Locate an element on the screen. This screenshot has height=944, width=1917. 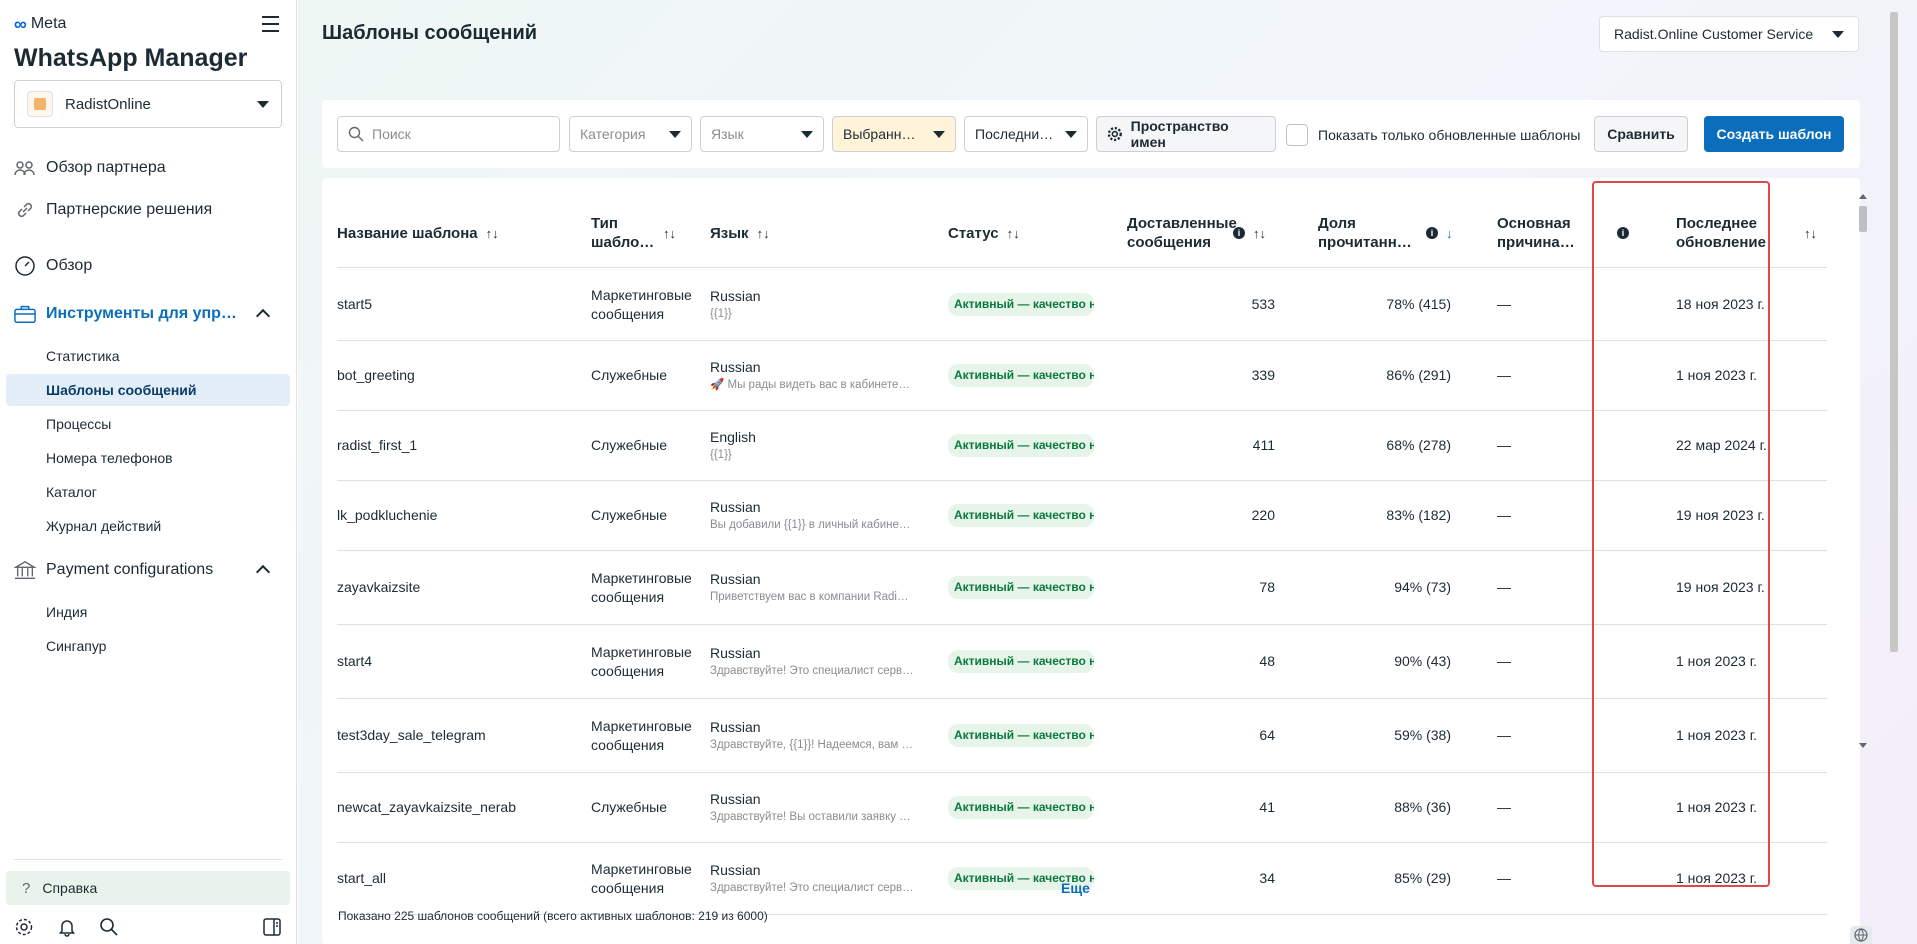
app-title: WhatsApp Manager is located at coordinates (131, 58).